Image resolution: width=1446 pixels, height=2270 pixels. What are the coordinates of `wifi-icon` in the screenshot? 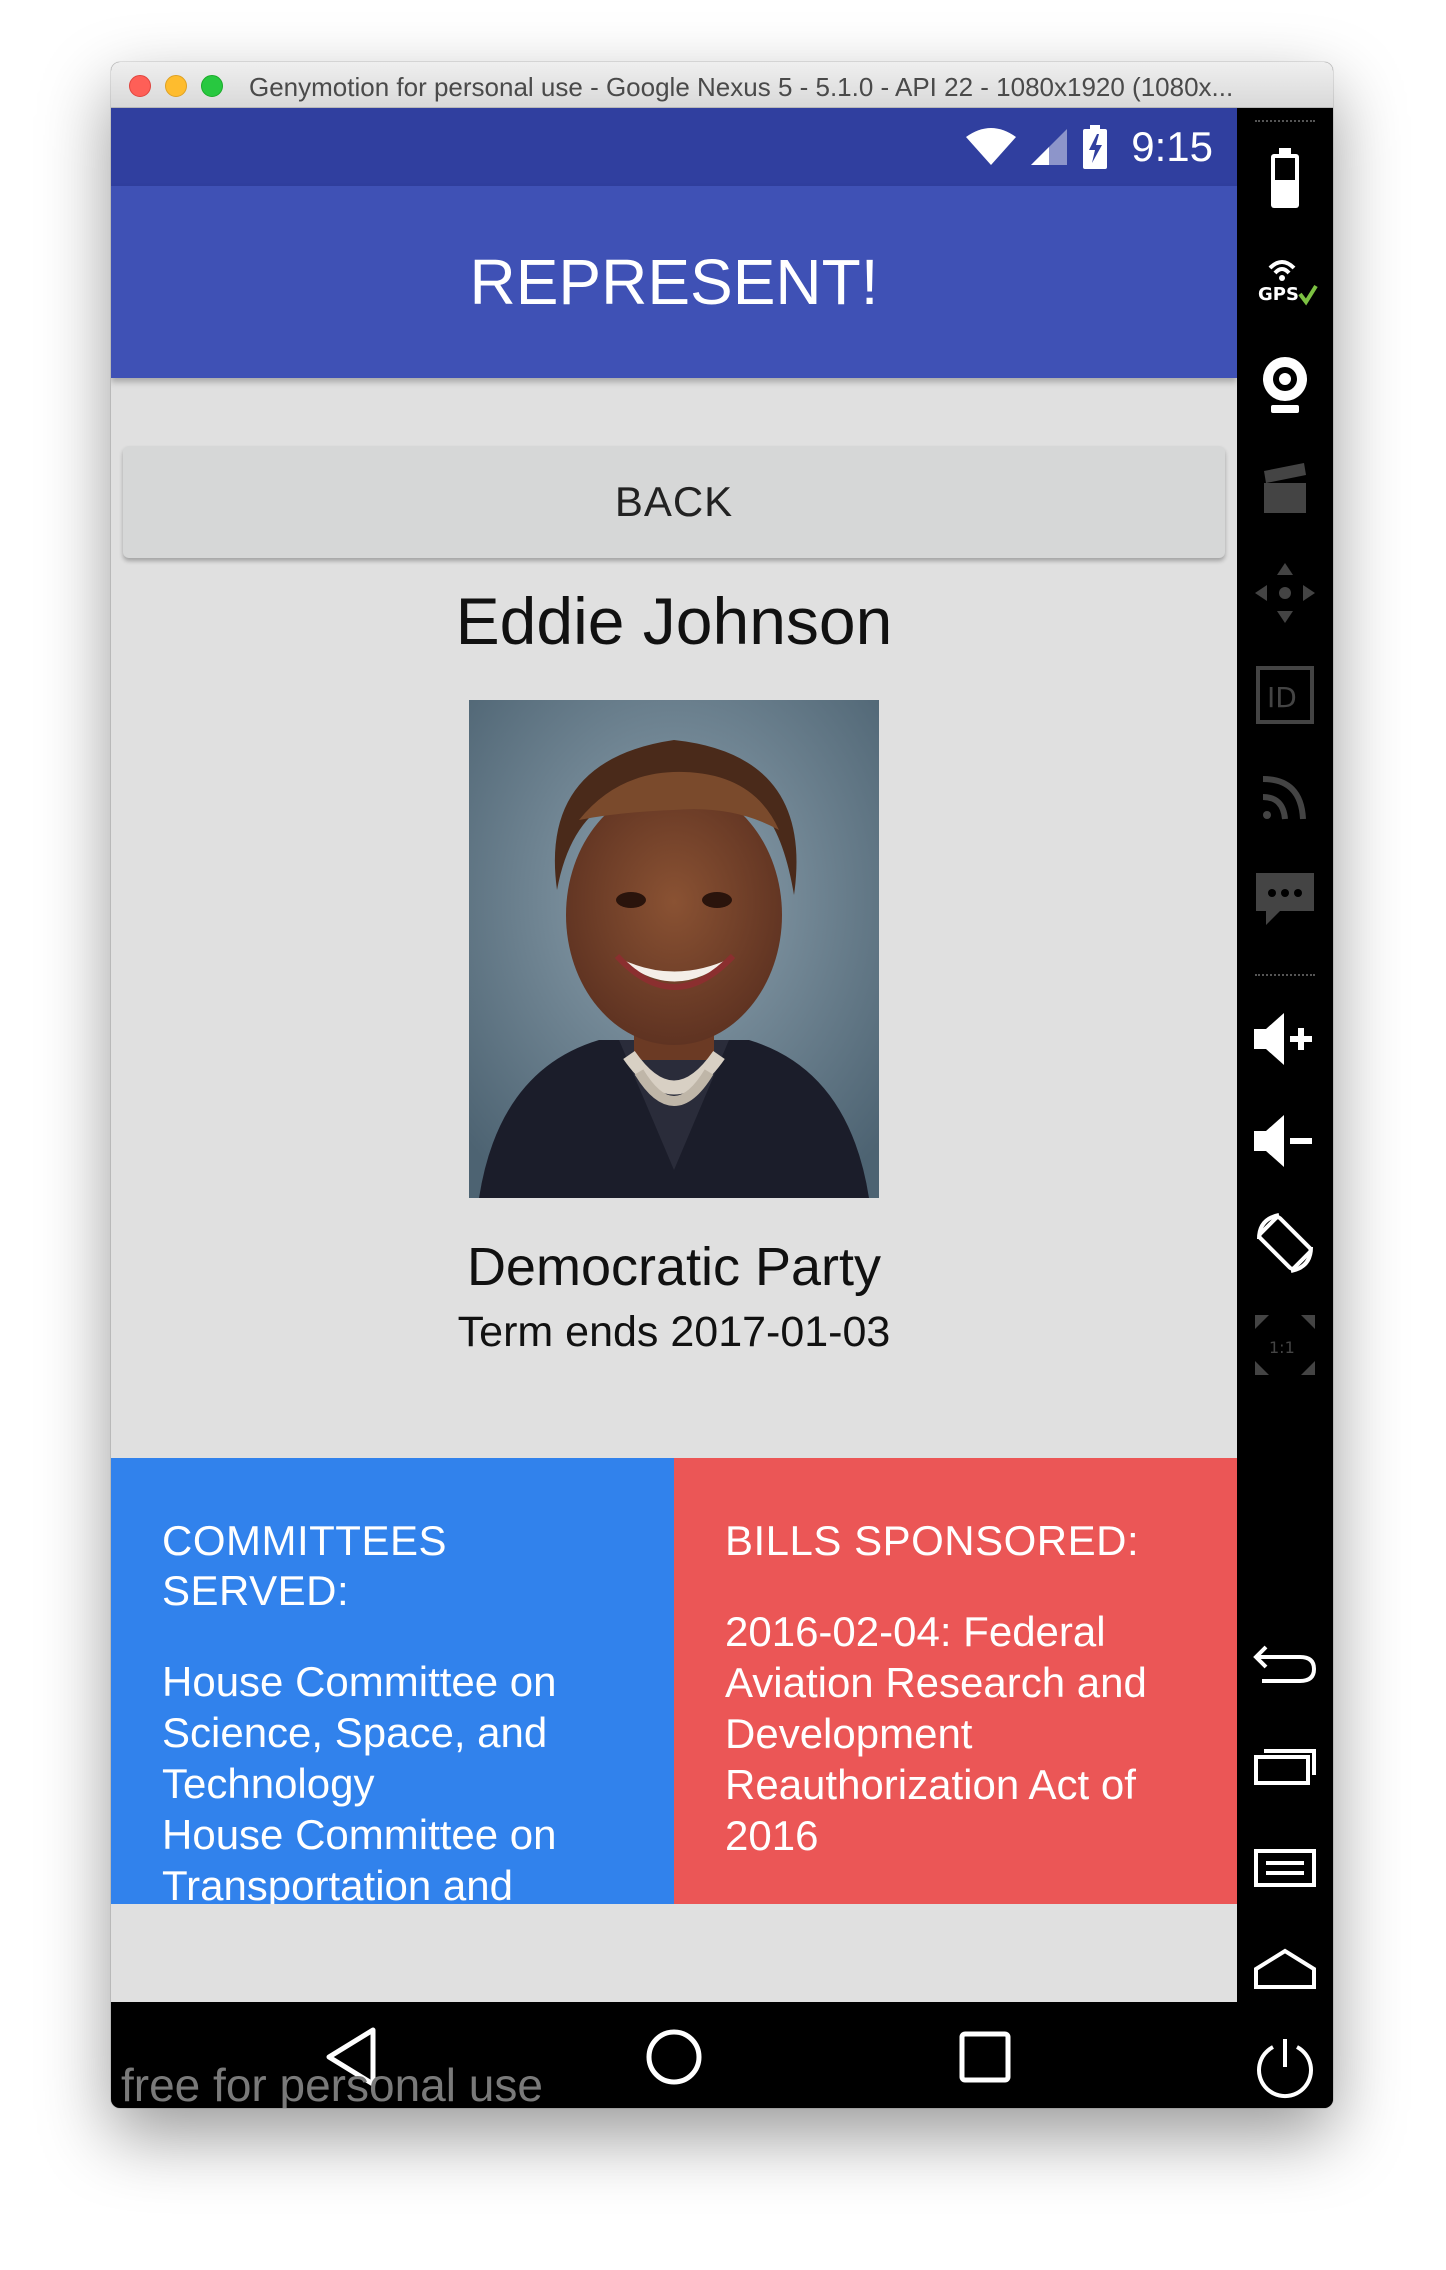 It's located at (991, 146).